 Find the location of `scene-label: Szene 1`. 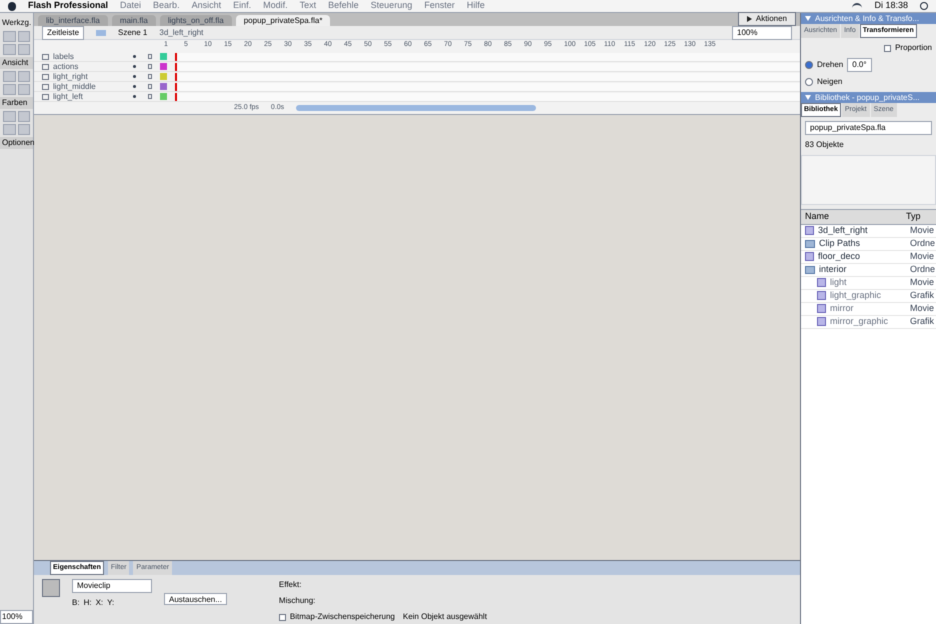

scene-label: Szene 1 is located at coordinates (133, 32).